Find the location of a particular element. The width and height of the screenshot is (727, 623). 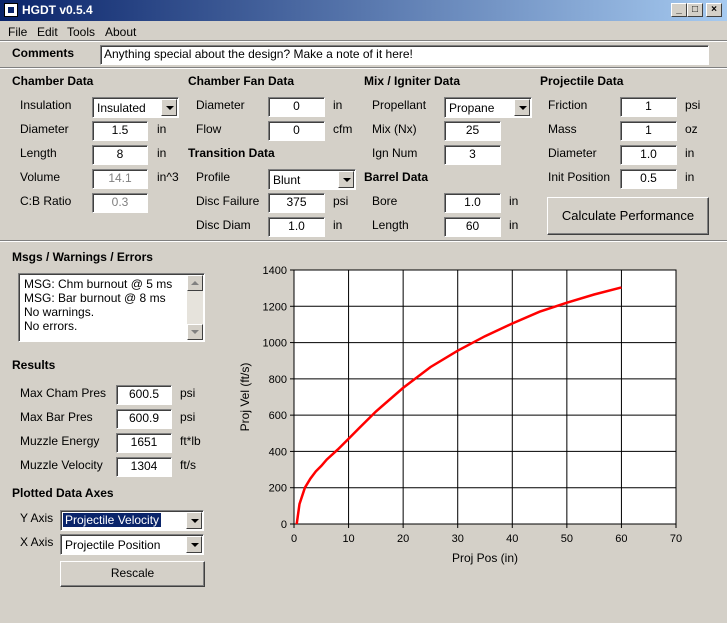

projectile-diameter-label: Diameter is located at coordinates (572, 153).